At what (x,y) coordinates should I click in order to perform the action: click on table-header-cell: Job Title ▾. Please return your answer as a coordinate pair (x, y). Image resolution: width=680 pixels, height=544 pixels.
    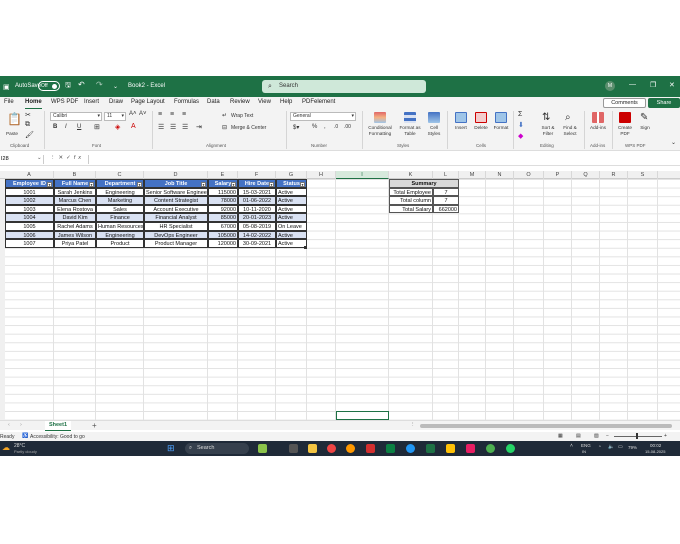
    Looking at the image, I should click on (176, 183).